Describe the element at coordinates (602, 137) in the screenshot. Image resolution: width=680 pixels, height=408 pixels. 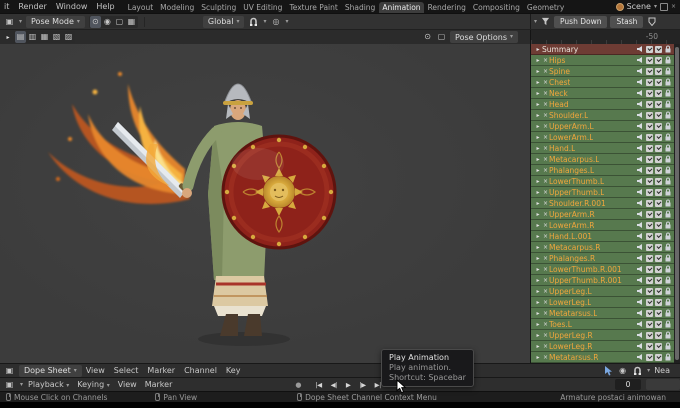
I see `channel-row: ▸ × LowerArm.L` at that location.